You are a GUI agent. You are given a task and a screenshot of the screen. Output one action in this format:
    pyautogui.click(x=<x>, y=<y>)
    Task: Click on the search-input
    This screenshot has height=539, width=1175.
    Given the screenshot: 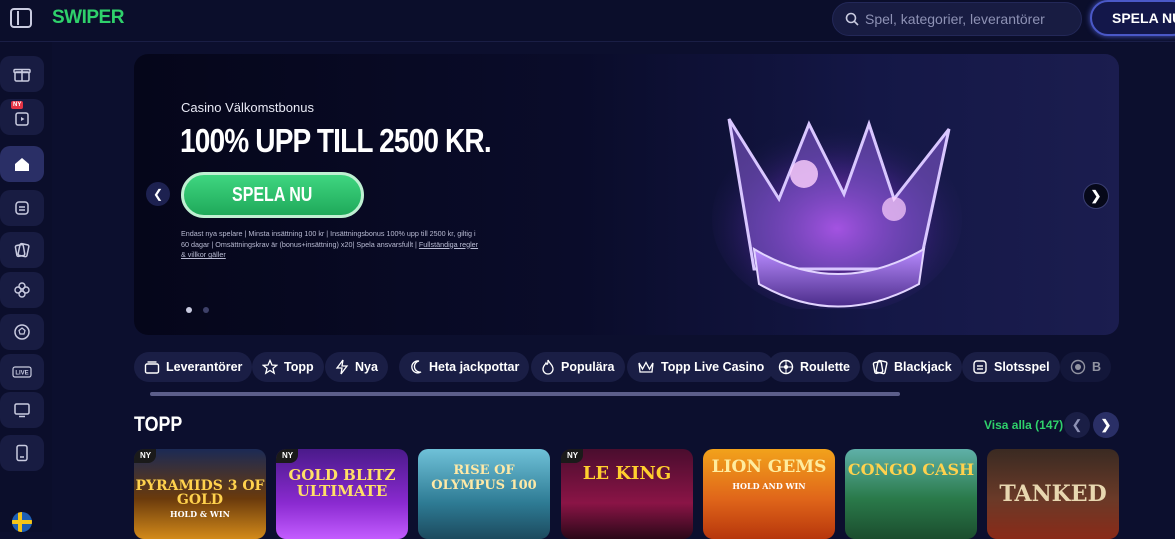 What is the action you would take?
    pyautogui.click(x=965, y=19)
    